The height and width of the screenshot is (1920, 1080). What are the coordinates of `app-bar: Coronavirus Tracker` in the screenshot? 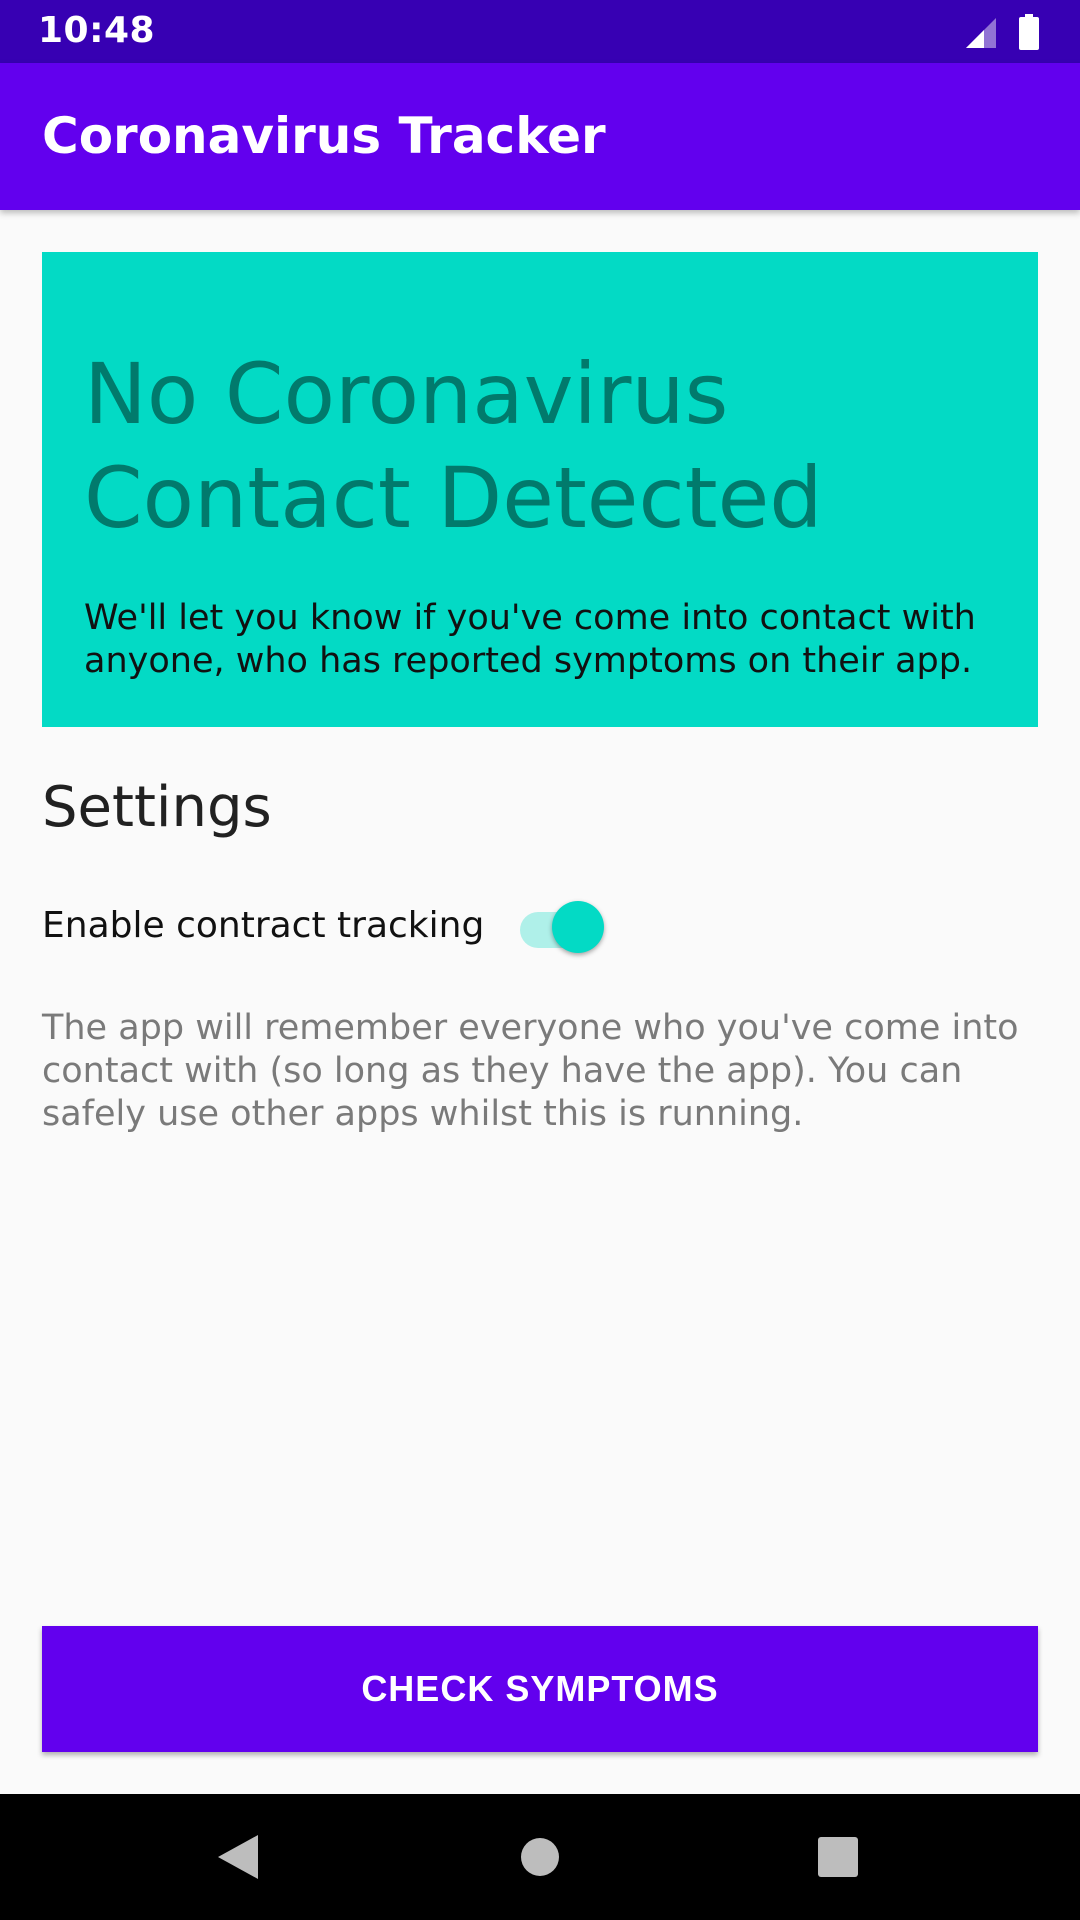 It's located at (540, 136).